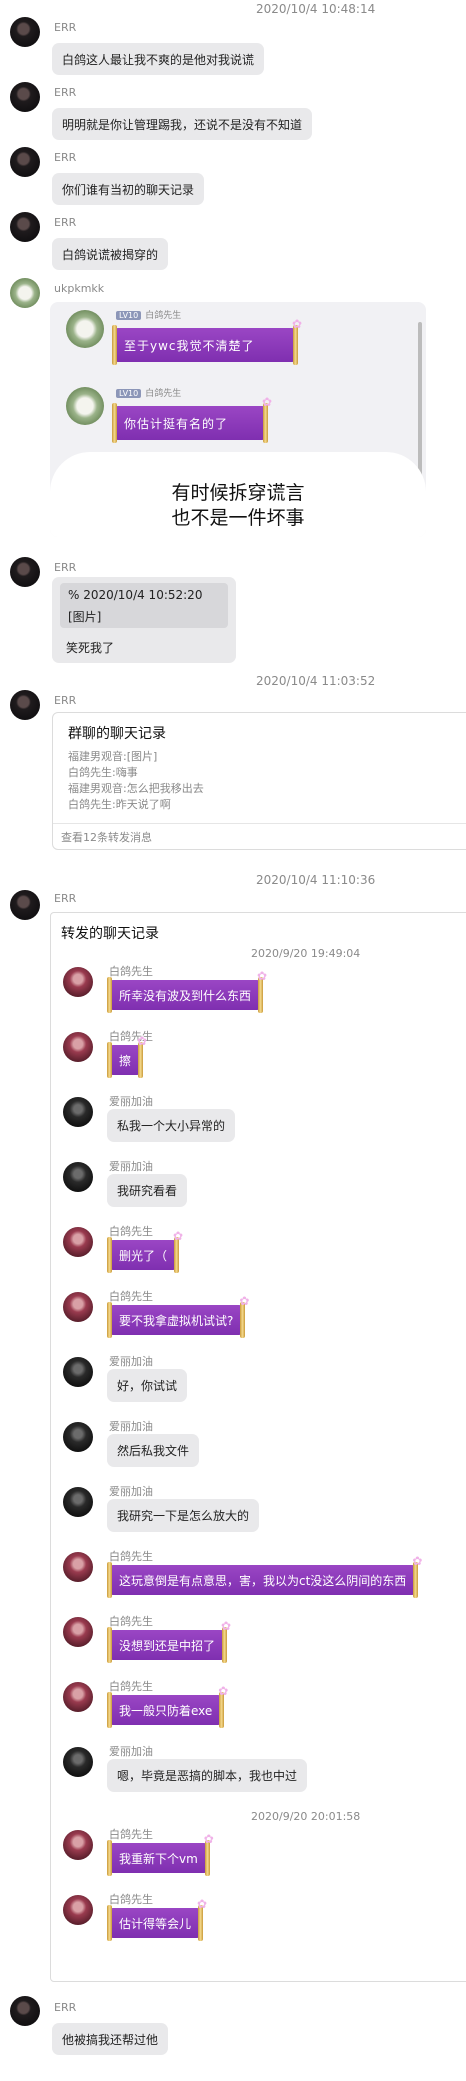 The image size is (466, 2081). What do you see at coordinates (110, 934) in the screenshot?
I see `forwarded-title: 转发的聊天记录` at bounding box center [110, 934].